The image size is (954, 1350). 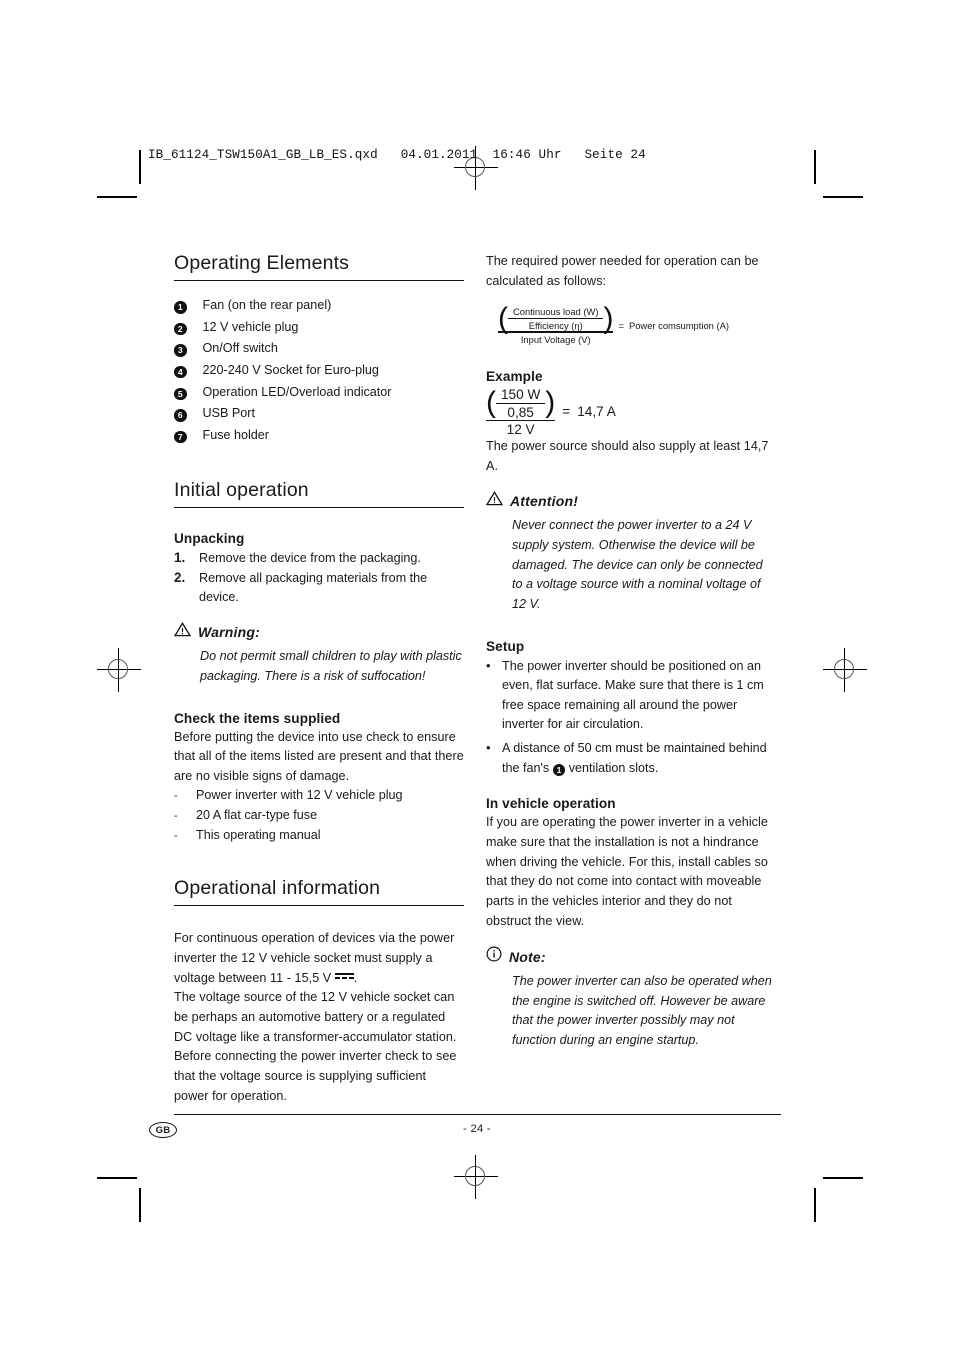 I want to click on initial-operation-heading: Initial operation, so click(x=241, y=489).